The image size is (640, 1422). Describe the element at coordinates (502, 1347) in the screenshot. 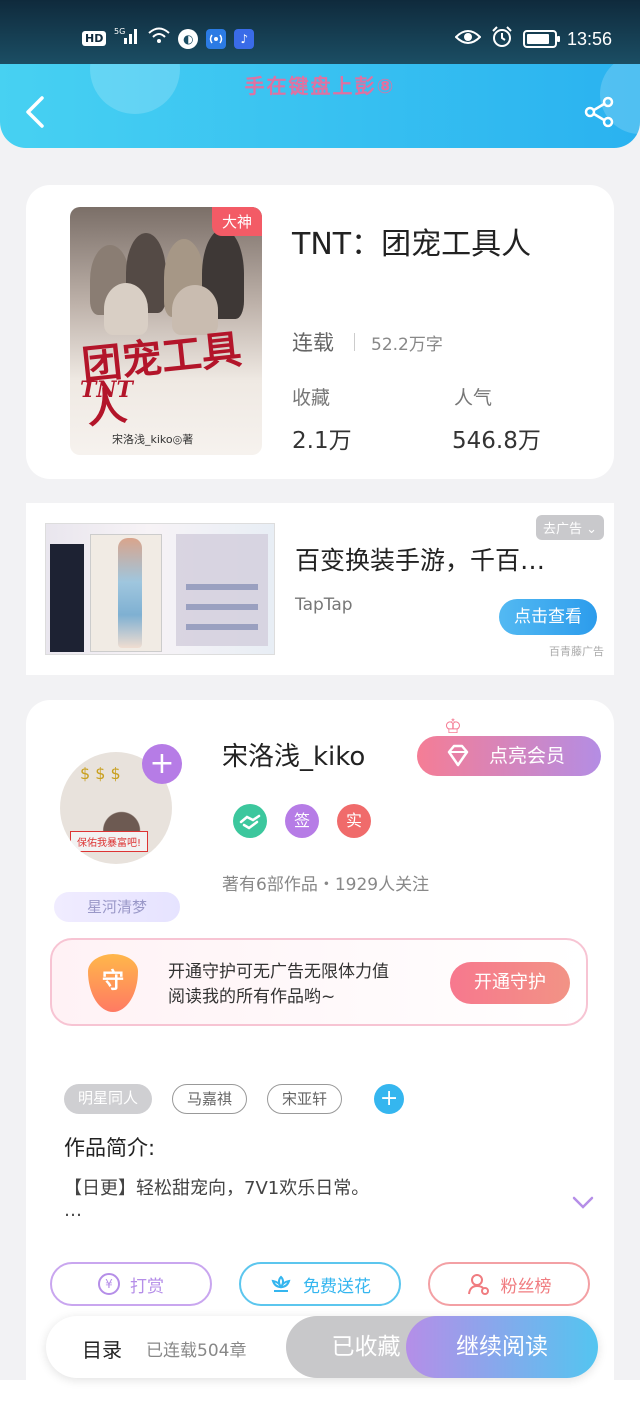

I see `continue-reading-button: 继续阅读` at that location.